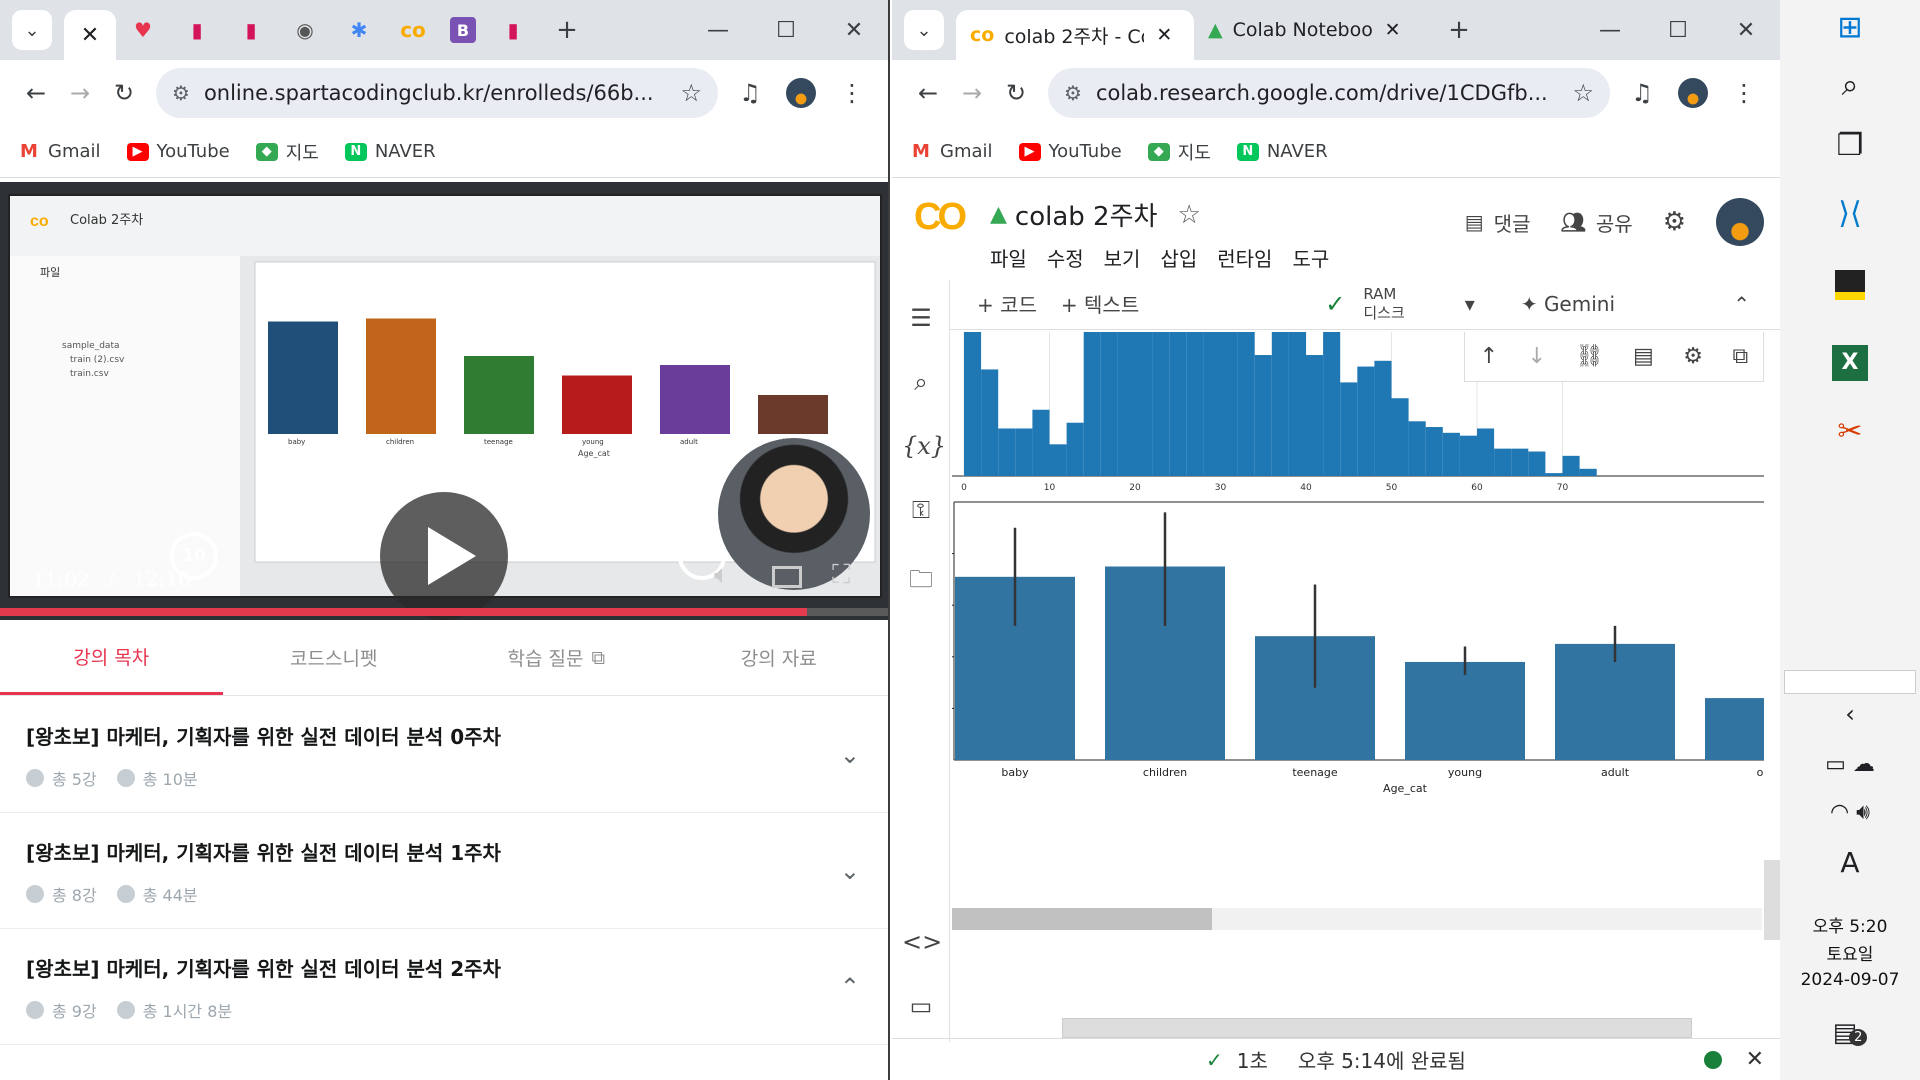 The width and height of the screenshot is (1920, 1080). What do you see at coordinates (1075, 35) in the screenshot?
I see `tab-colab-notebook: co colab 2주차 - Col ✕` at bounding box center [1075, 35].